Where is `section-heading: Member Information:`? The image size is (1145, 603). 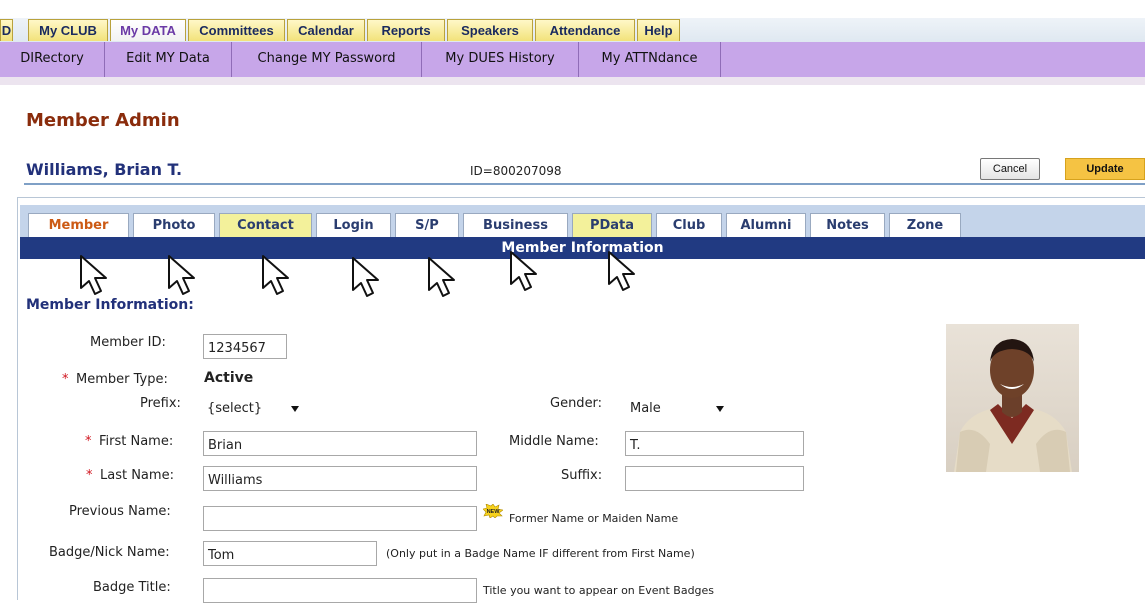
section-heading: Member Information: is located at coordinates (110, 305).